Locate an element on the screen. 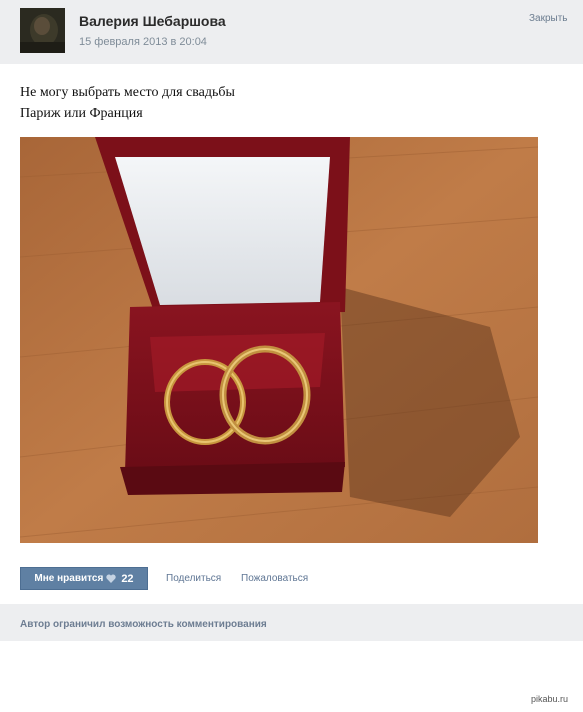 This screenshot has height=712, width=583. like-label: Мне нравится is located at coordinates (69, 578).